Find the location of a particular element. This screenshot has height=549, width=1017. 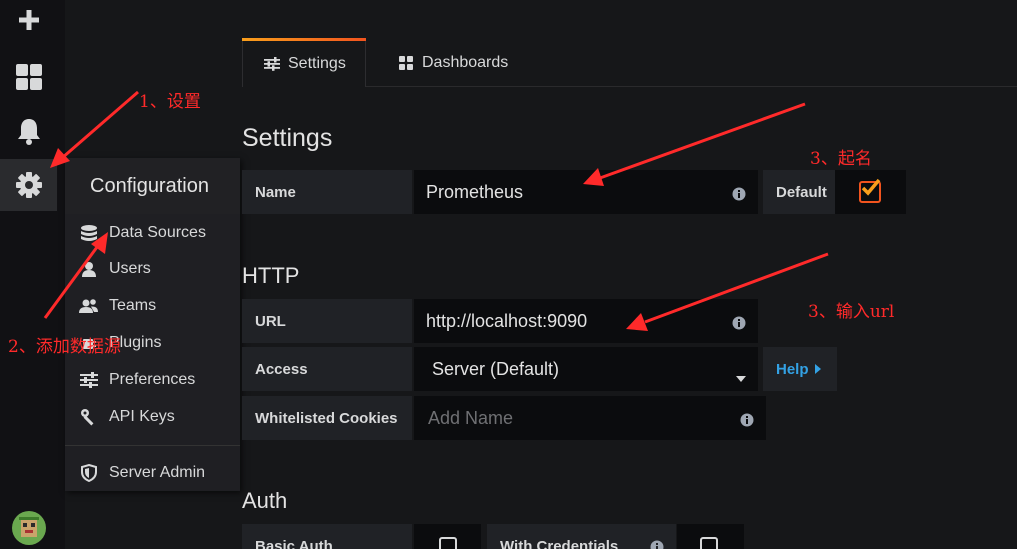

annotation-step-1: 1、设置 is located at coordinates (170, 102).